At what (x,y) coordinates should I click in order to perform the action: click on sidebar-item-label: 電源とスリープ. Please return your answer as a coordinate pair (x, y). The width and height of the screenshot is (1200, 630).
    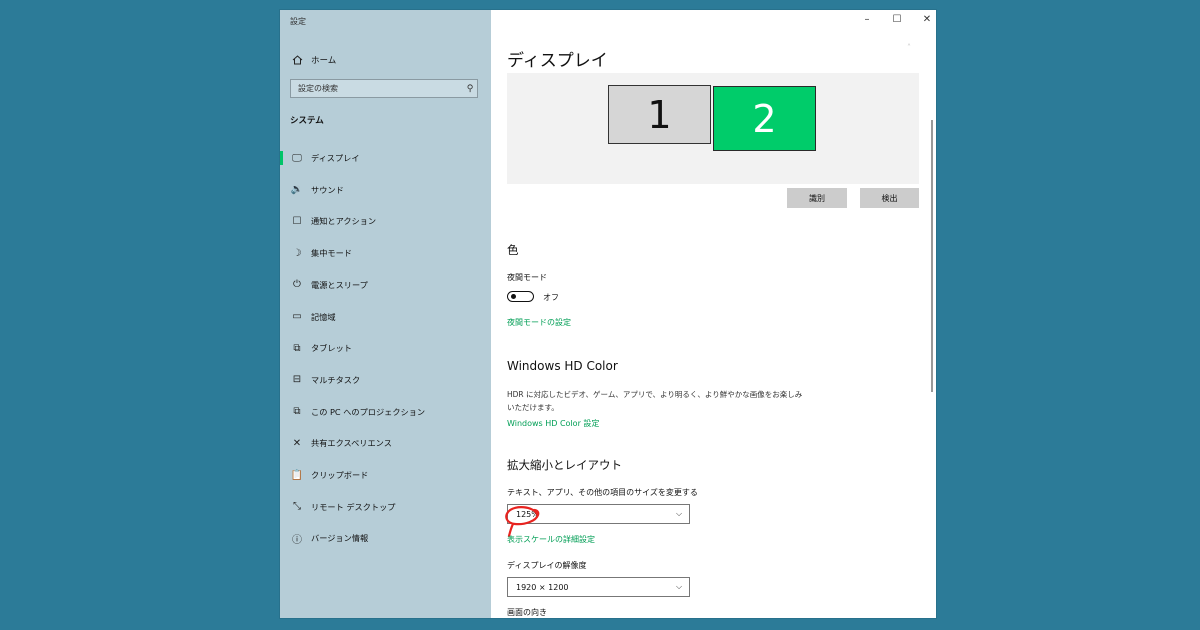
    Looking at the image, I should click on (339, 284).